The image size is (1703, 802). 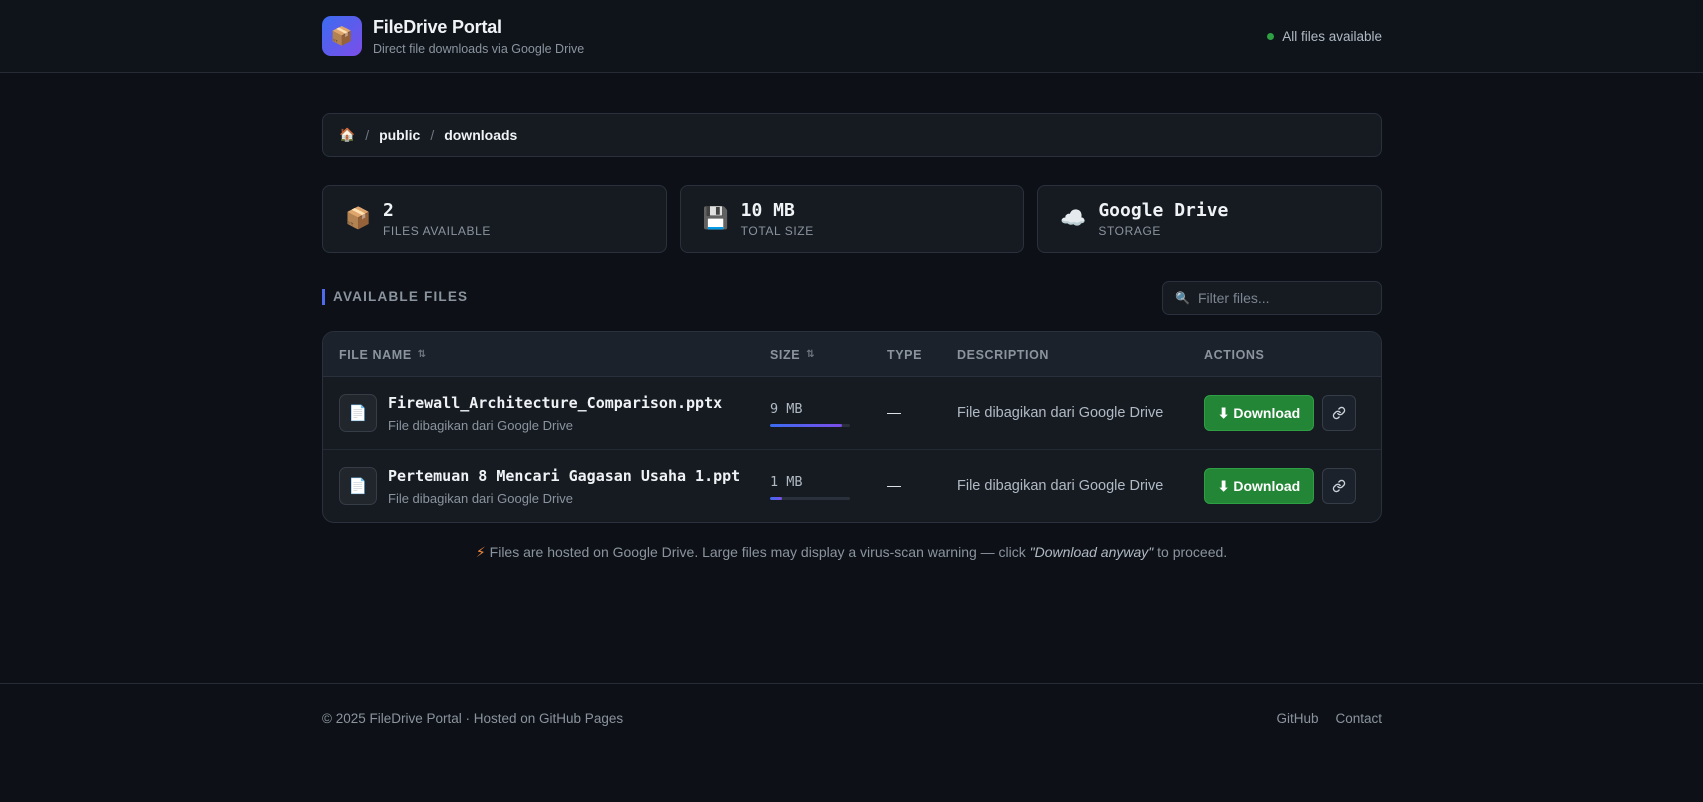 What do you see at coordinates (1190, 552) in the screenshot?
I see `note-text-end: to proceed.` at bounding box center [1190, 552].